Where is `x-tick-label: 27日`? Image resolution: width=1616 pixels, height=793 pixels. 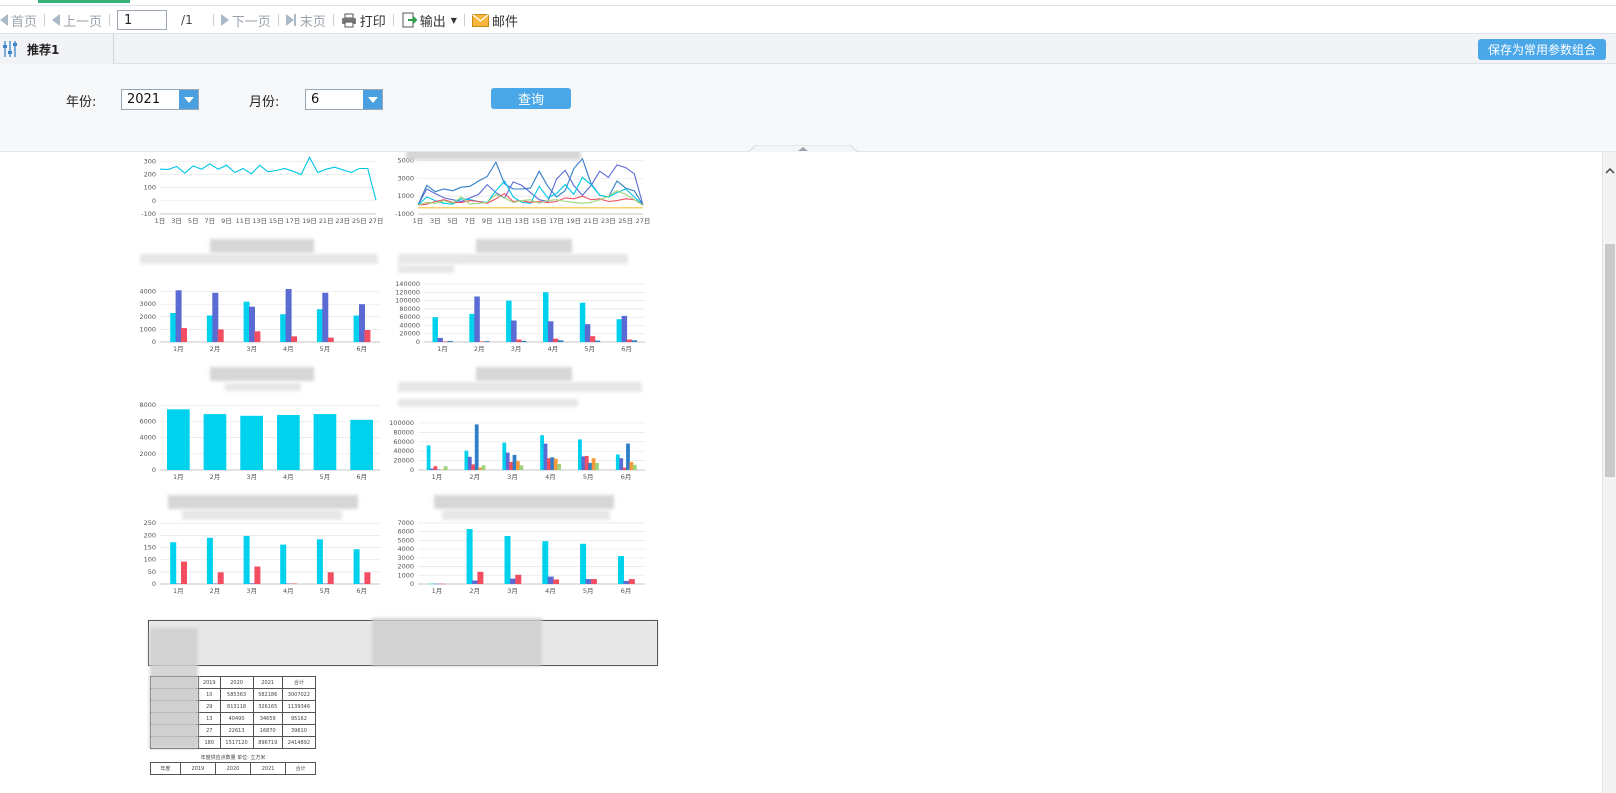 x-tick-label: 27日 is located at coordinates (643, 221).